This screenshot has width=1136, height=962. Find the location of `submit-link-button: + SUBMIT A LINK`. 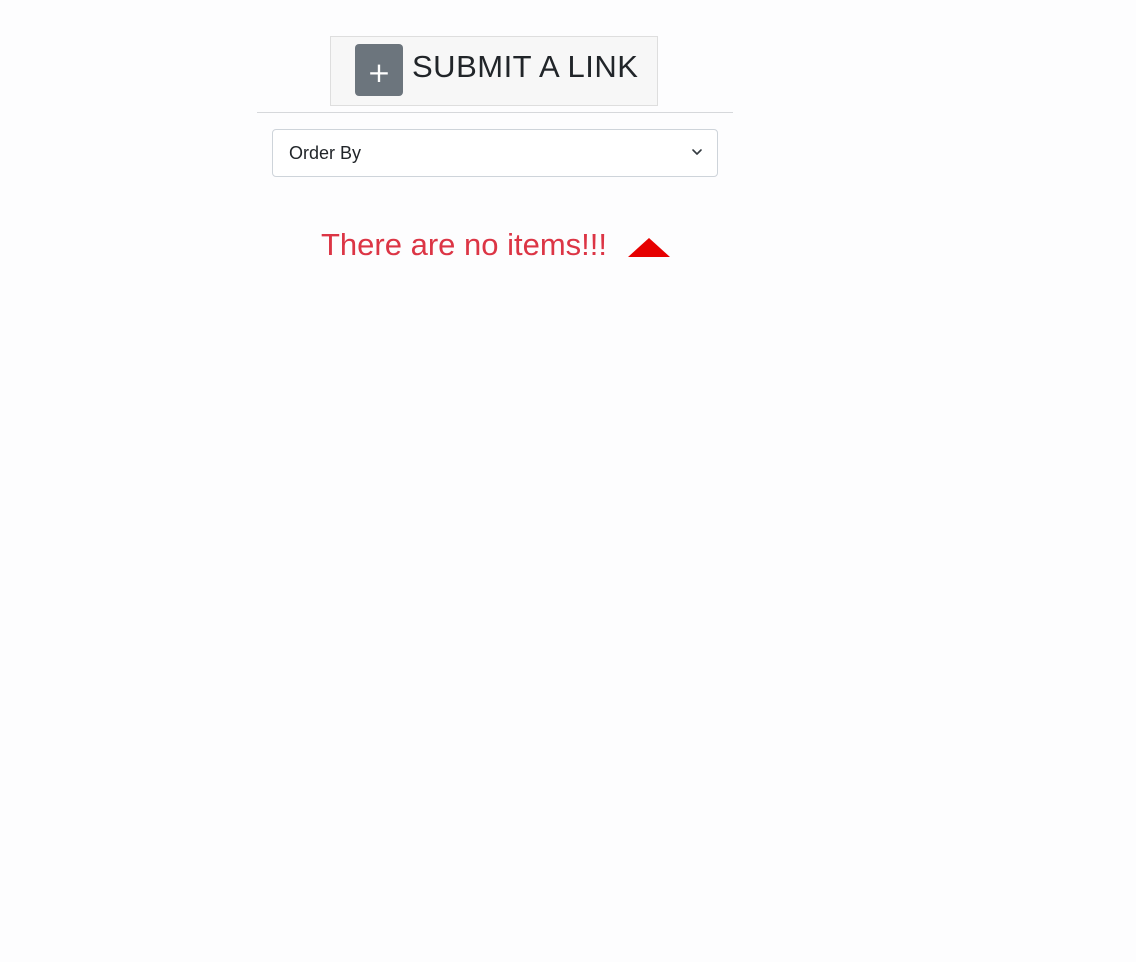

submit-link-button: + SUBMIT A LINK is located at coordinates (494, 71).